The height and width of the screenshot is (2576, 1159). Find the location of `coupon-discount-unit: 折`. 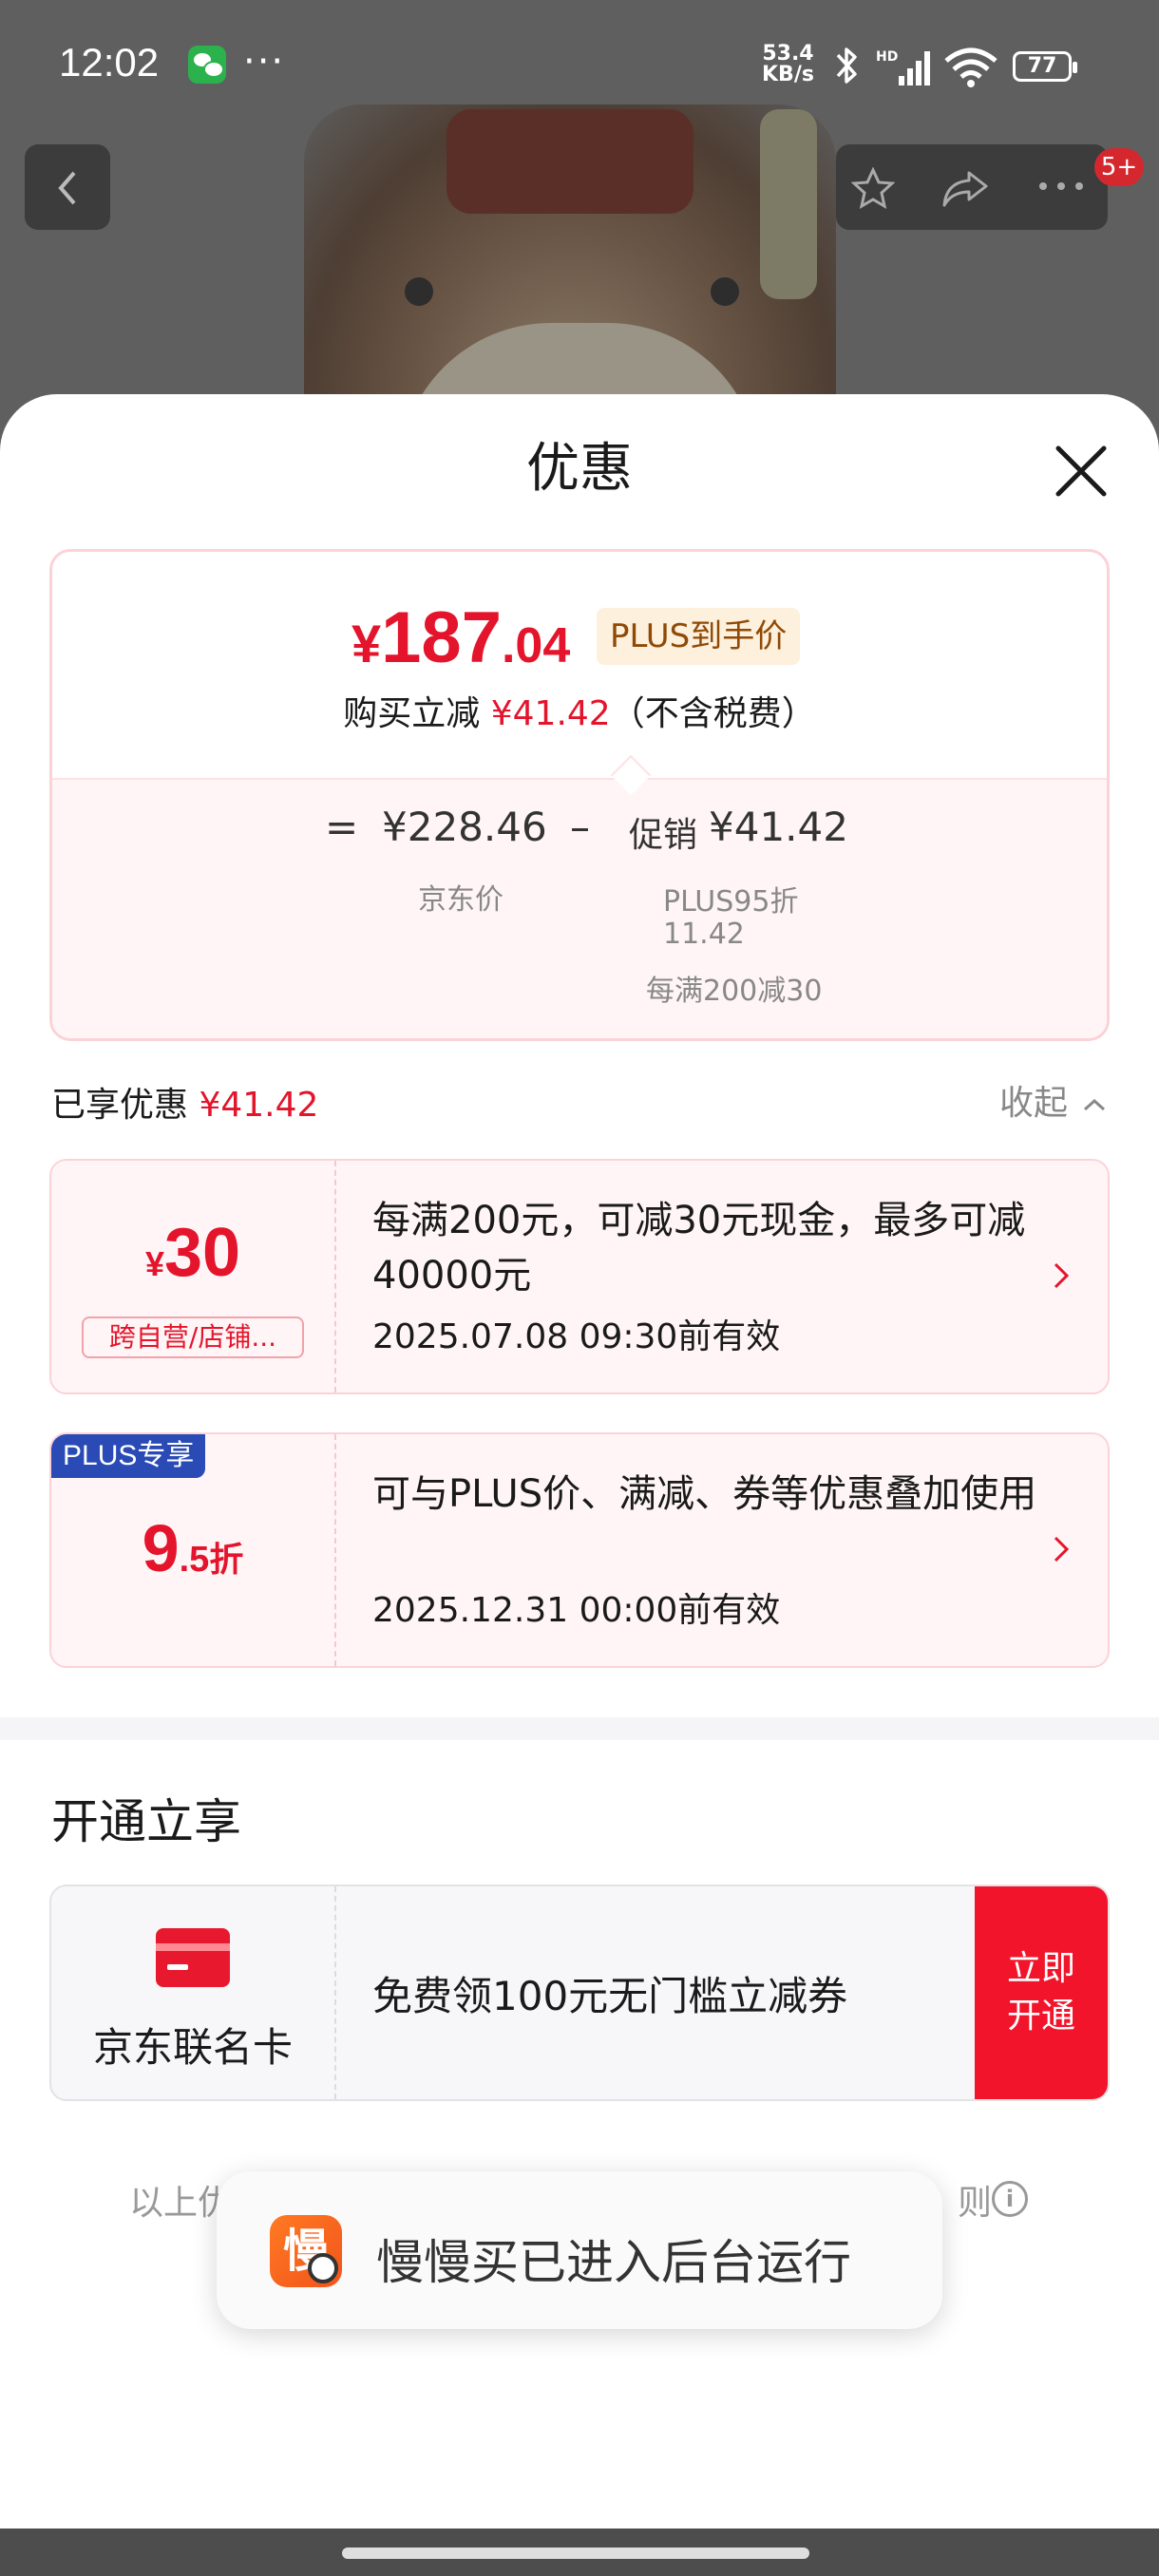

coupon-discount-unit: 折 is located at coordinates (226, 1560).